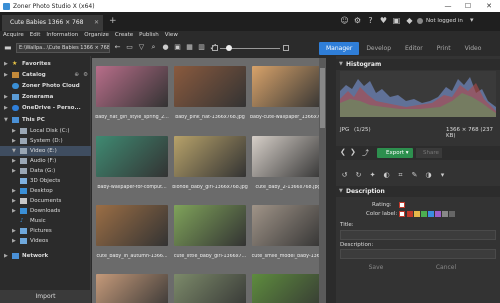 This screenshot has height=303, width=500. I want to click on scrollbar-thumb, so click(322, 98).